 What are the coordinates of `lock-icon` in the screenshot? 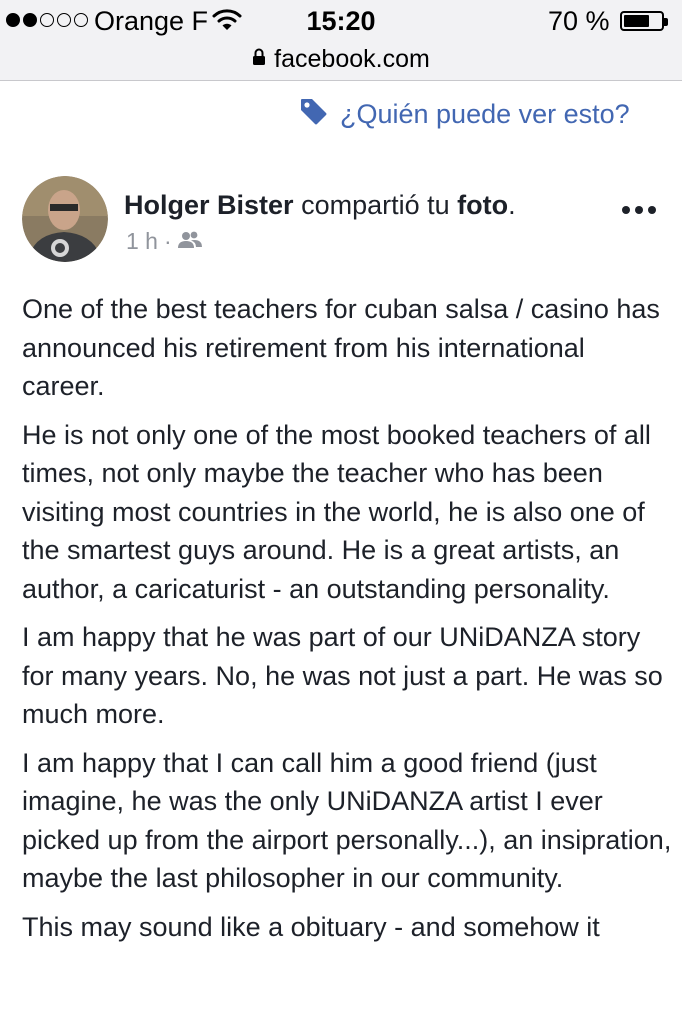 It's located at (259, 59).